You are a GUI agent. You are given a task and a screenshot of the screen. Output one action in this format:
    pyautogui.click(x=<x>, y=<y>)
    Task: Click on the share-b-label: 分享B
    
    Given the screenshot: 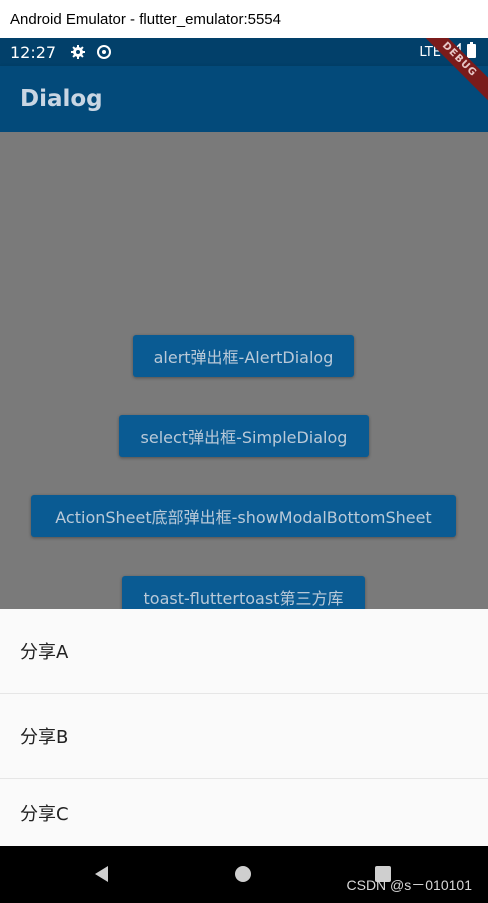 What is the action you would take?
    pyautogui.click(x=44, y=737)
    